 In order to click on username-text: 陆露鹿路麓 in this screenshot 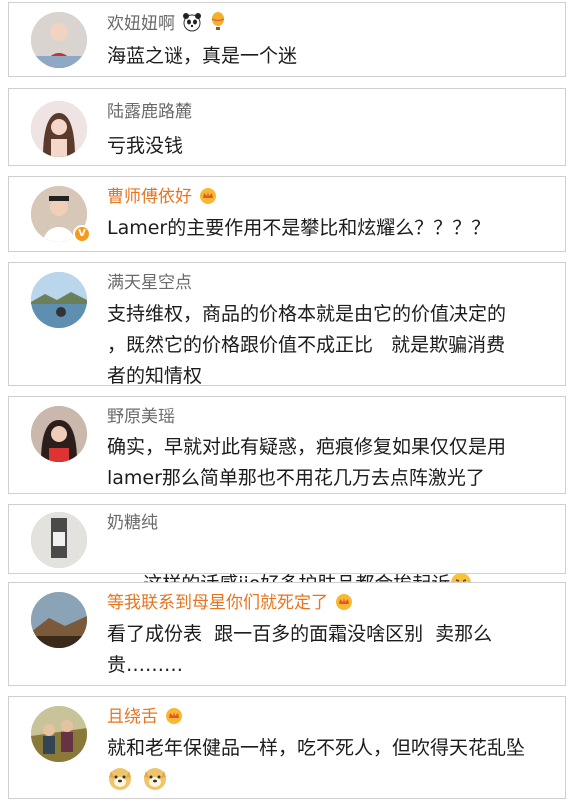, I will do `click(149, 112)`.